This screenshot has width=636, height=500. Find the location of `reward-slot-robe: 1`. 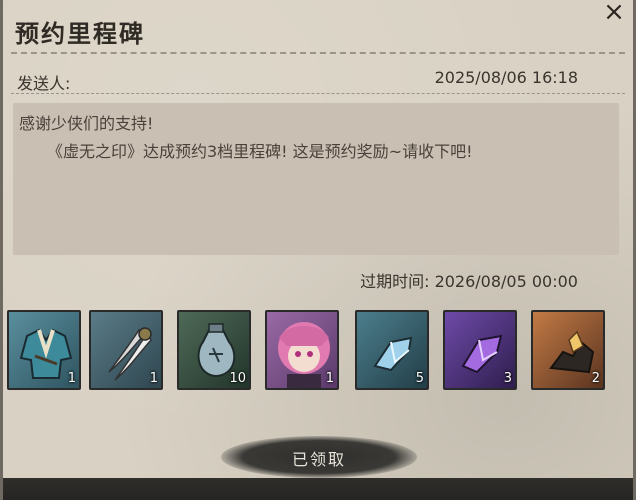

reward-slot-robe: 1 is located at coordinates (44, 350).